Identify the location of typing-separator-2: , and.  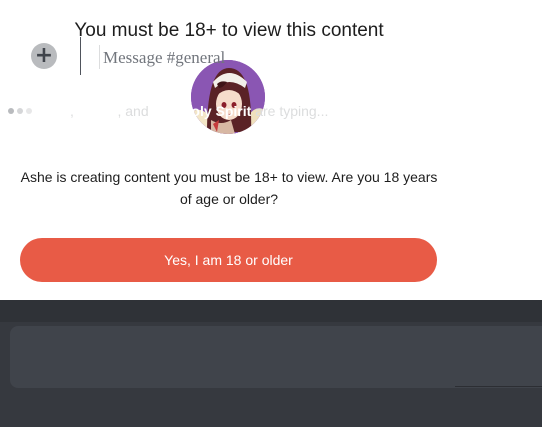
(135, 111).